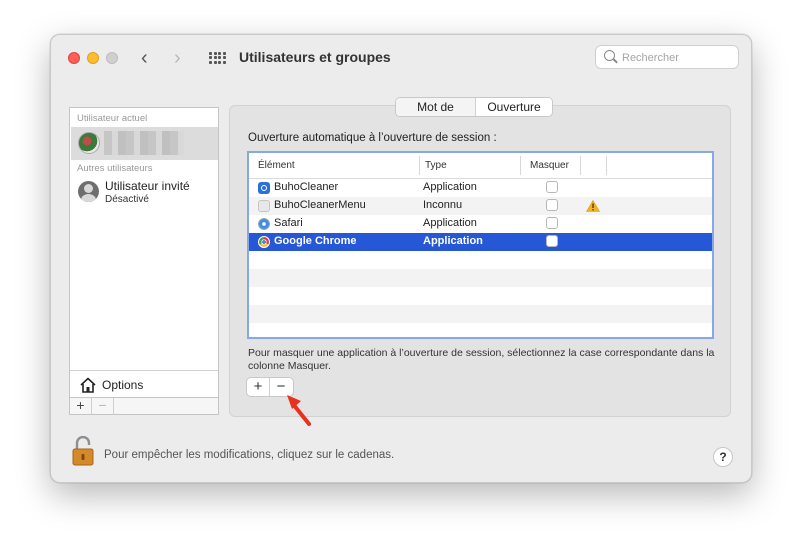 The height and width of the screenshot is (548, 800). Describe the element at coordinates (443, 205) in the screenshot. I see `row-type: Inconnu` at that location.